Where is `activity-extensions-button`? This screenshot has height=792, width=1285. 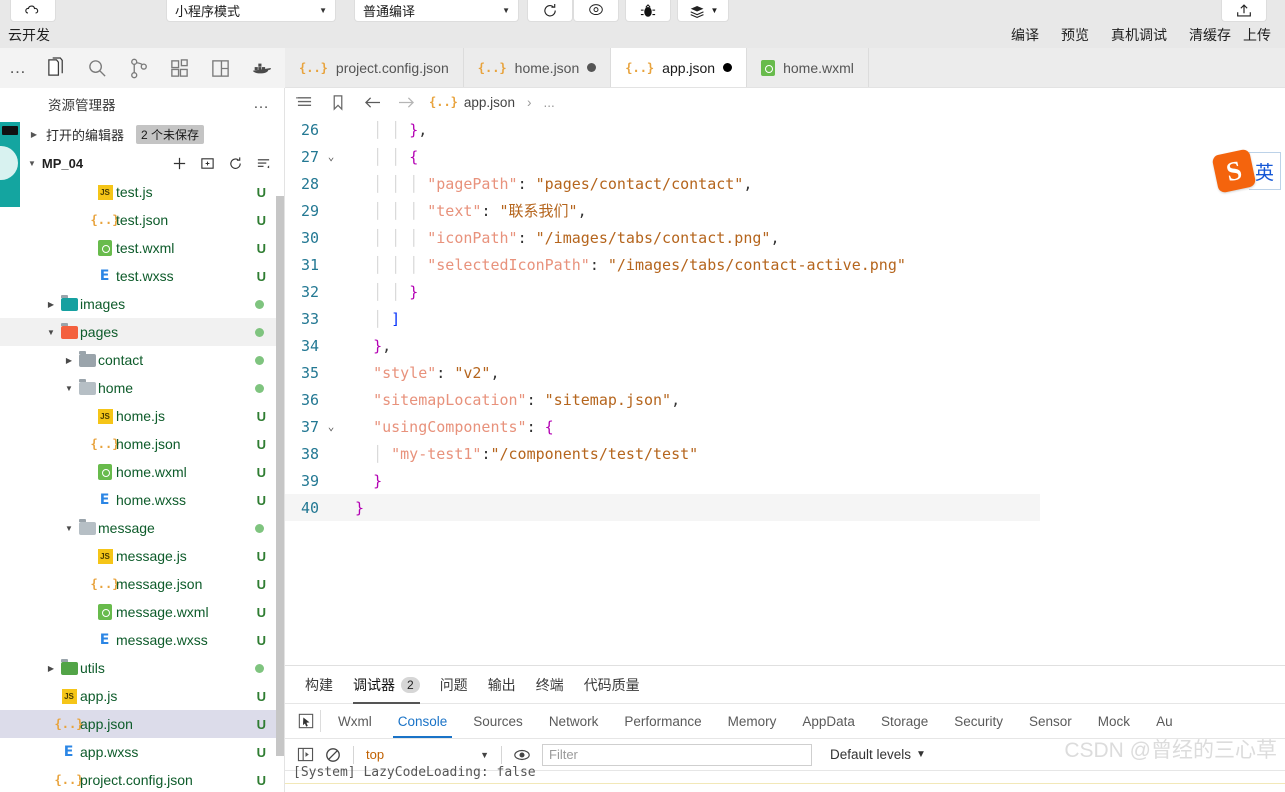
activity-extensions-button is located at coordinates (179, 68).